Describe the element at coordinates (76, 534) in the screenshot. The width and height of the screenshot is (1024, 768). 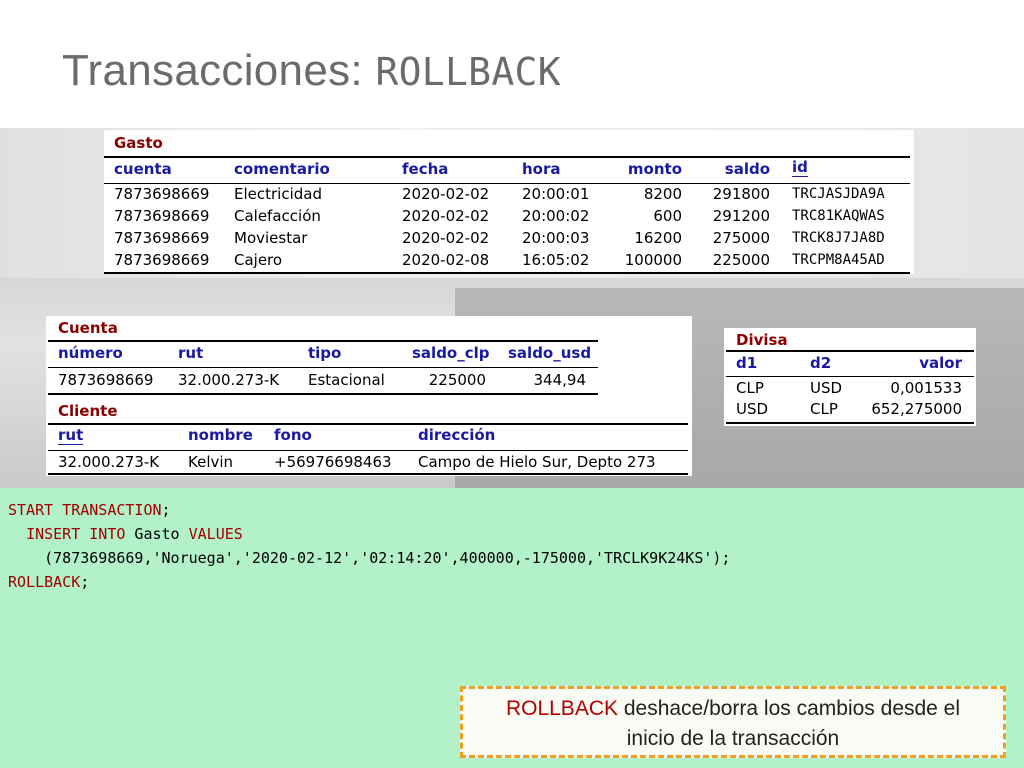
I see `sql-keyword: INSERT INTO` at that location.